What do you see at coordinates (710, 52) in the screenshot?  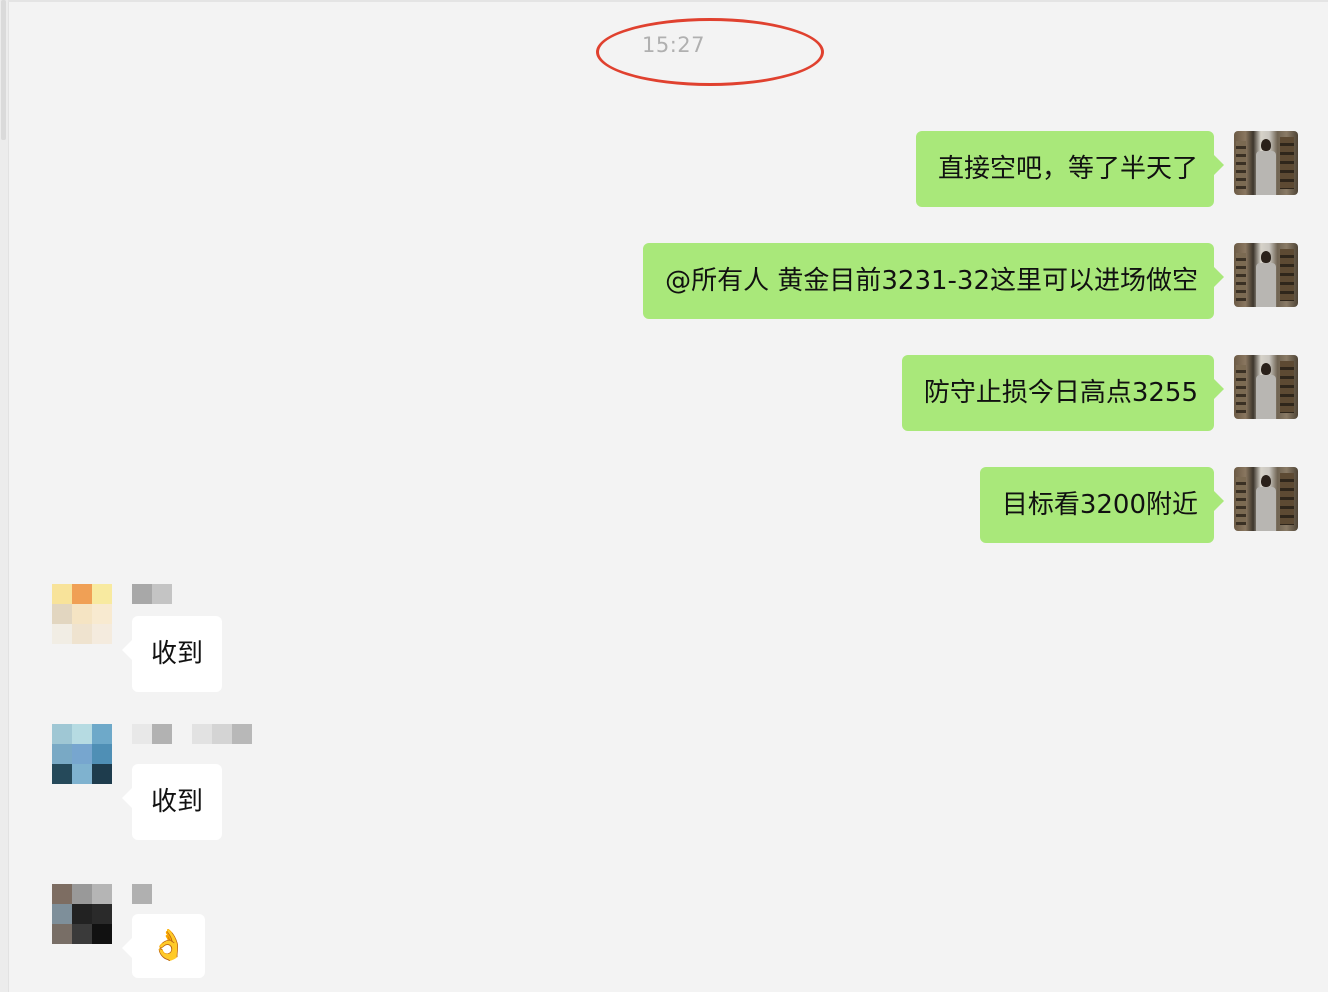 I see `timestamp-highlight-circle` at bounding box center [710, 52].